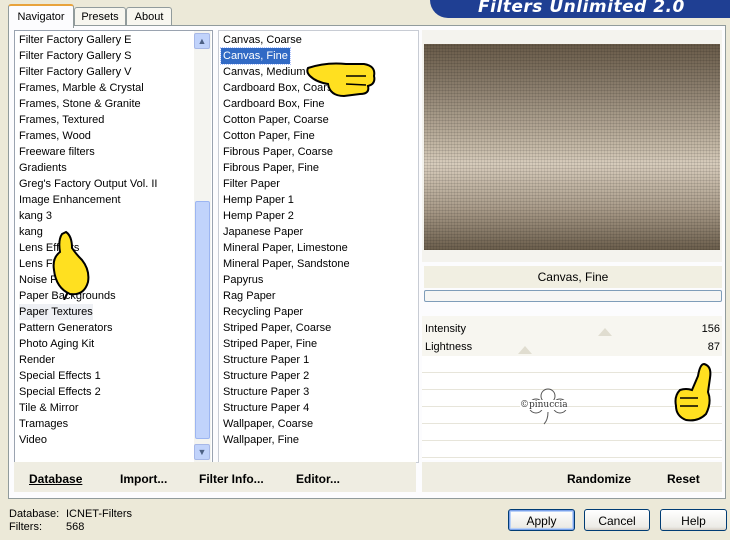  I want to click on list-item: Papyrus, so click(243, 280).